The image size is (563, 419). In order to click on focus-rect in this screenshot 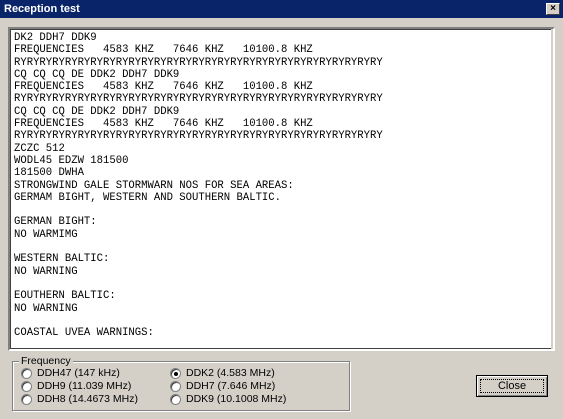, I will do `click(512, 386)`.